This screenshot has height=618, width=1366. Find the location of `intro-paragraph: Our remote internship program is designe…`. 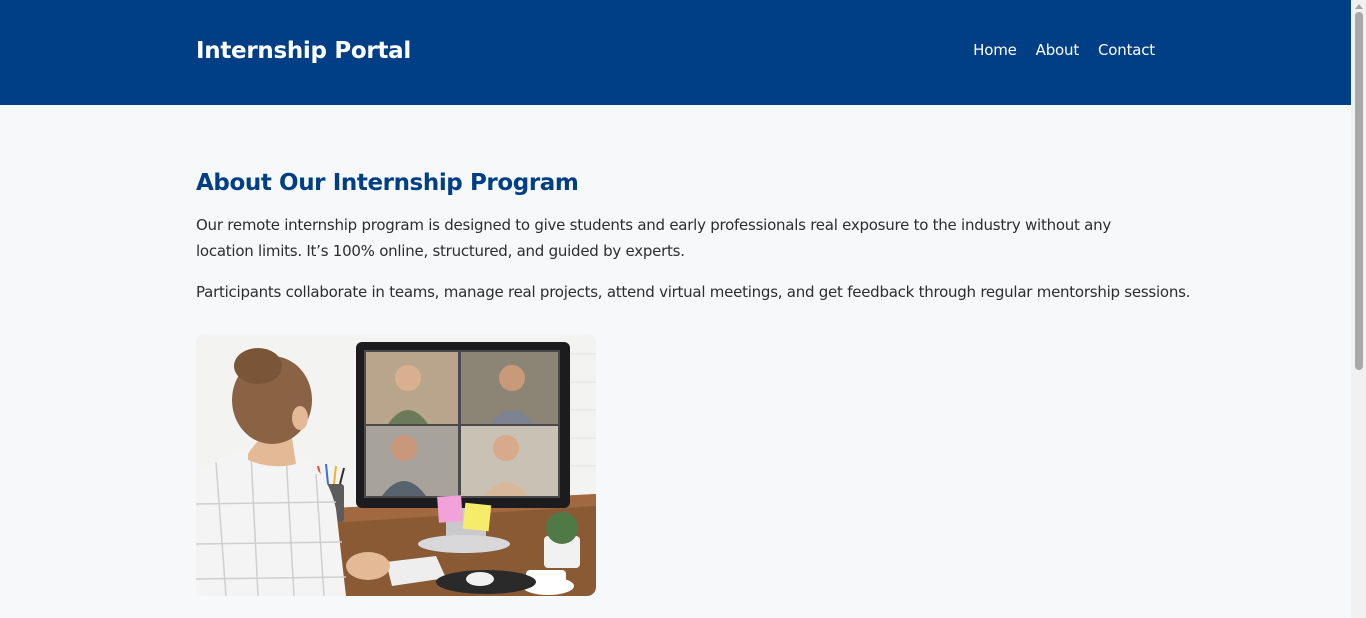

intro-paragraph: Our remote internship program is designe… is located at coordinates (653, 238).